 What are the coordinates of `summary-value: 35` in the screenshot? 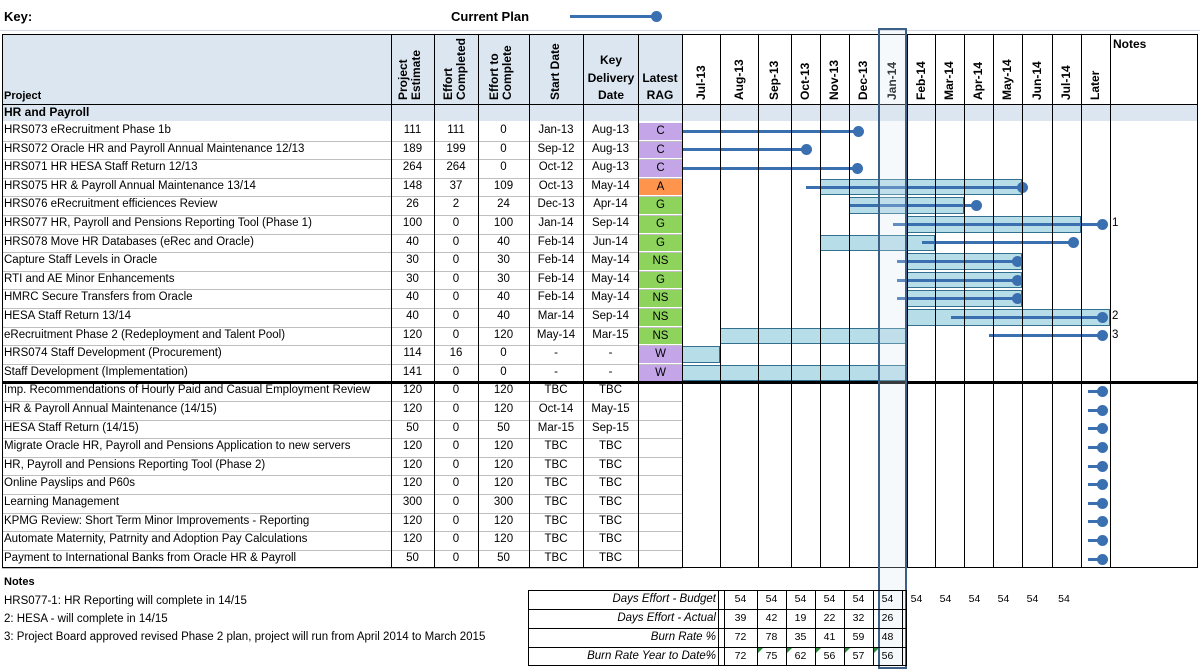 It's located at (800, 637).